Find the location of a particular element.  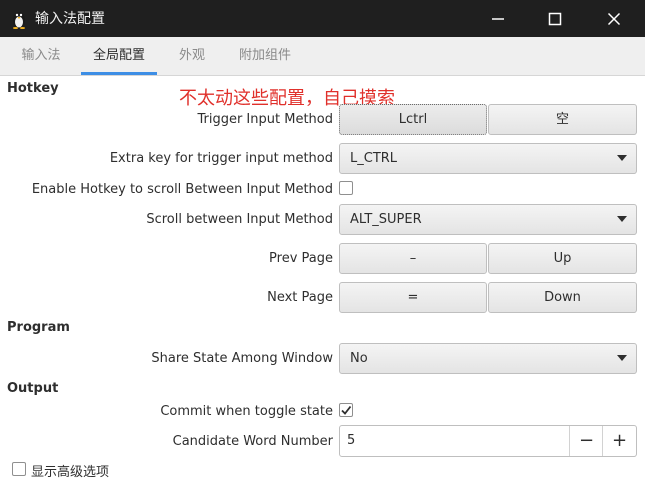

candidate-number-label: Candidate Word Number is located at coordinates (252, 441).